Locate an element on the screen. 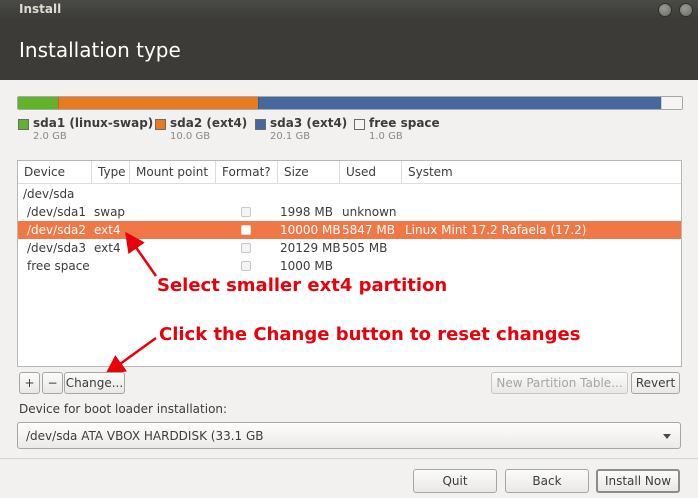  cell-size: 20129 MB is located at coordinates (310, 248).